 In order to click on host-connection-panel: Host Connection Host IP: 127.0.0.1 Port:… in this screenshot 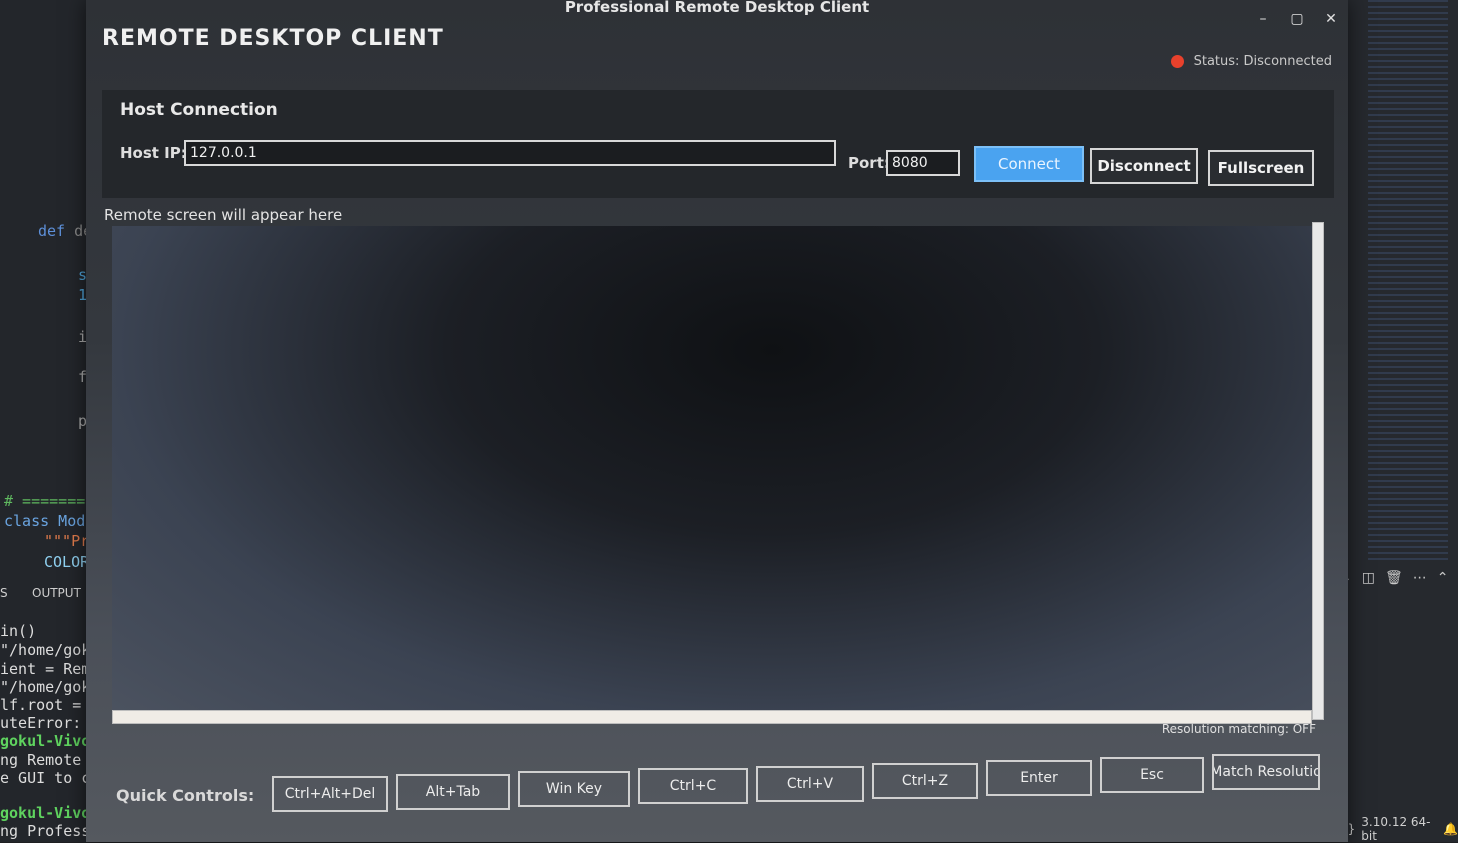, I will do `click(718, 144)`.